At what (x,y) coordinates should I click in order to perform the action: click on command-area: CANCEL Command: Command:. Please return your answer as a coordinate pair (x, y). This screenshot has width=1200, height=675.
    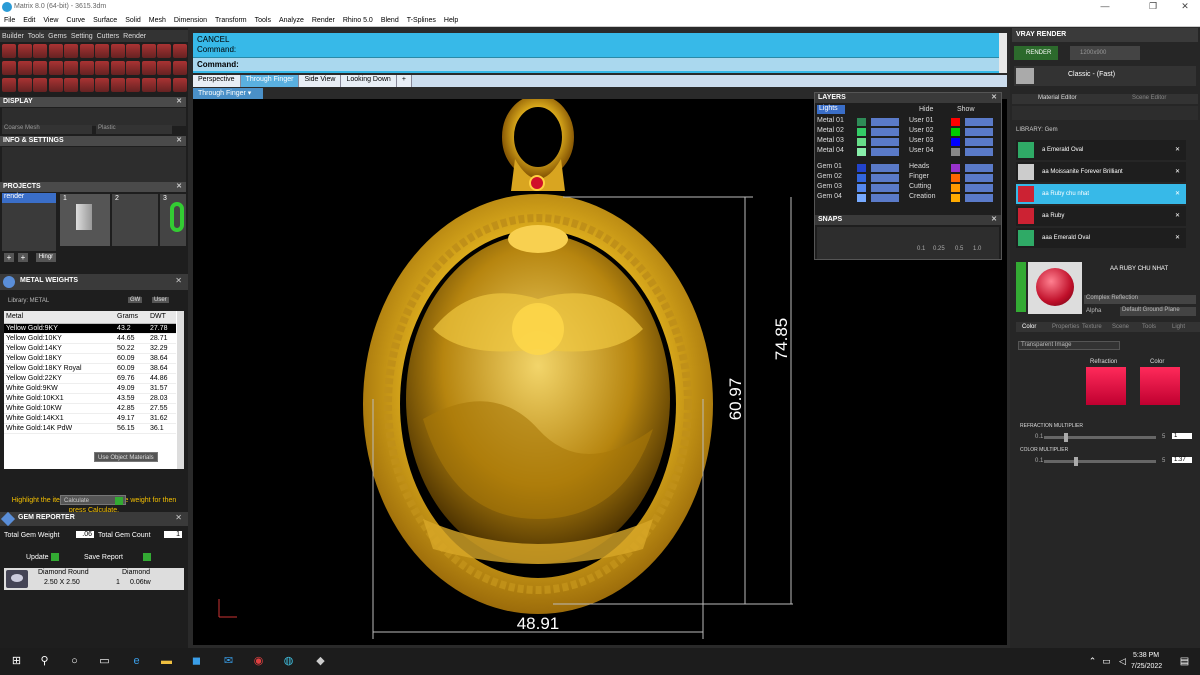
    Looking at the image, I should click on (600, 53).